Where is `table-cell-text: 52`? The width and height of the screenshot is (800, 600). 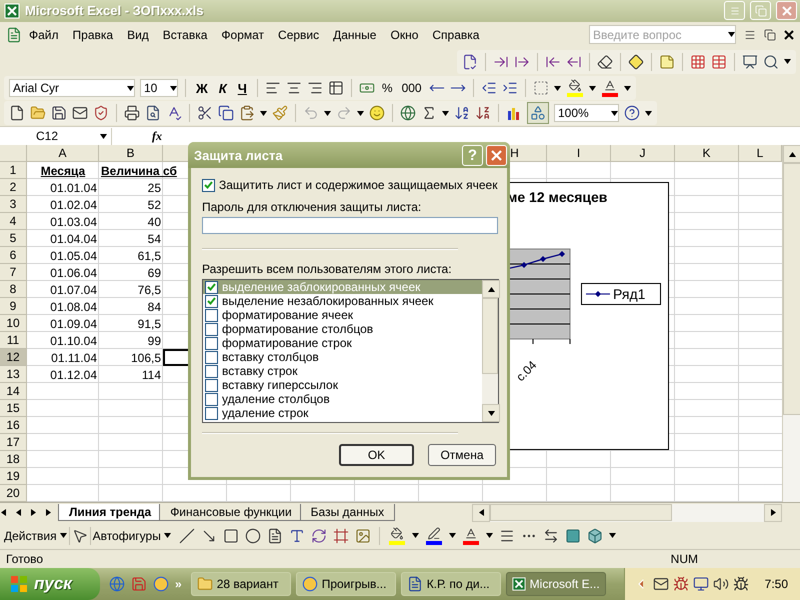 table-cell-text: 52 is located at coordinates (154, 205).